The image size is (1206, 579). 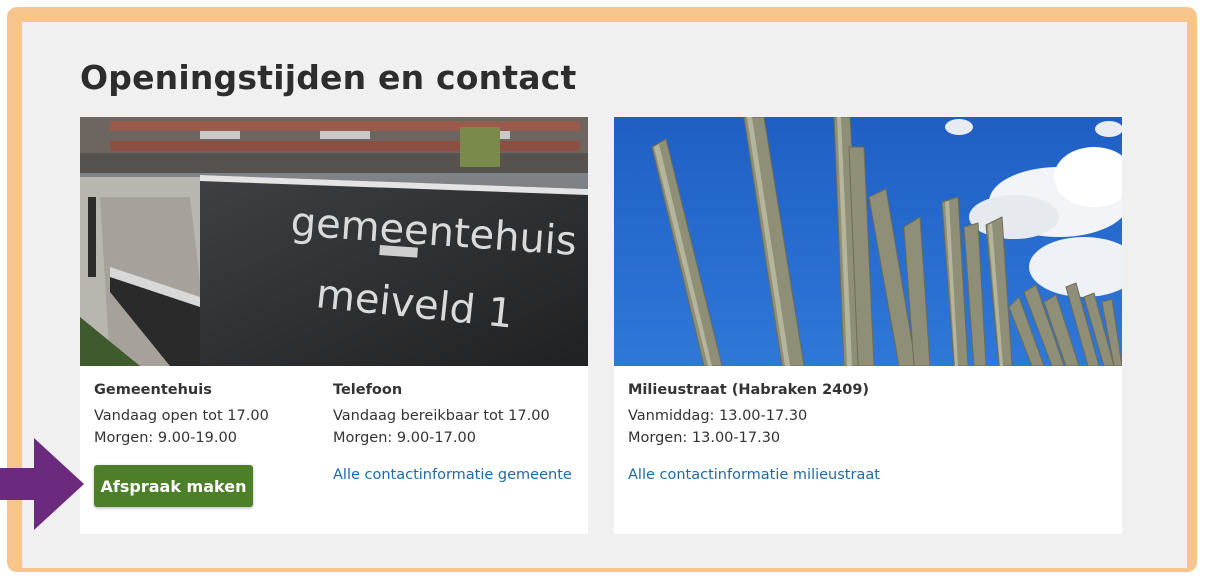 What do you see at coordinates (749, 390) in the screenshot?
I see `milieustraat-title: Milieustraat (Habraken 2409)` at bounding box center [749, 390].